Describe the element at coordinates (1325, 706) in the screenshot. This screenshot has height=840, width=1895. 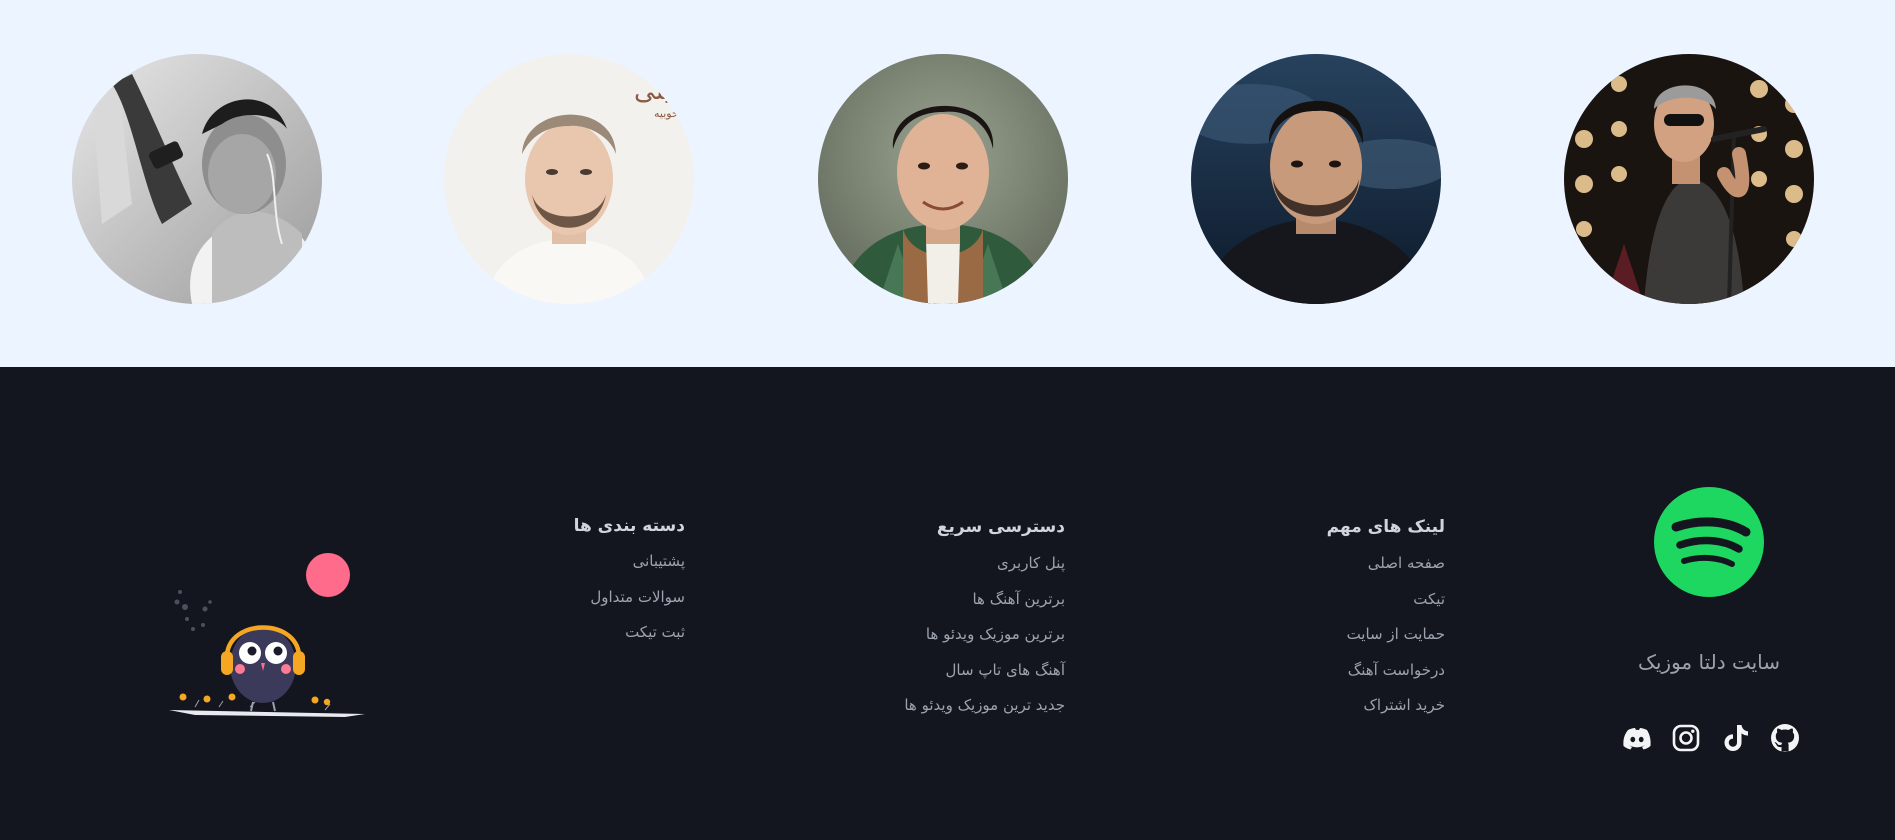
I see `list-item: خرید اشتراک` at that location.